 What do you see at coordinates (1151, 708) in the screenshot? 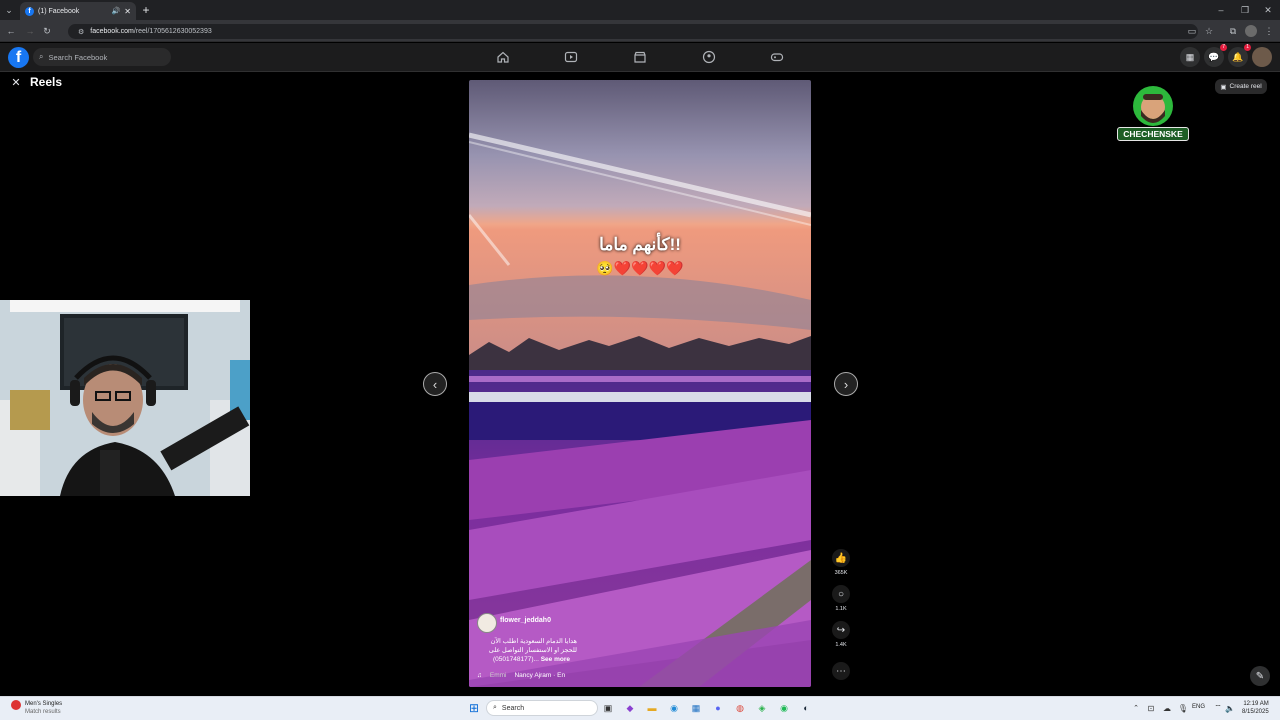
I see `tray-app-icon: ⊡` at bounding box center [1151, 708].